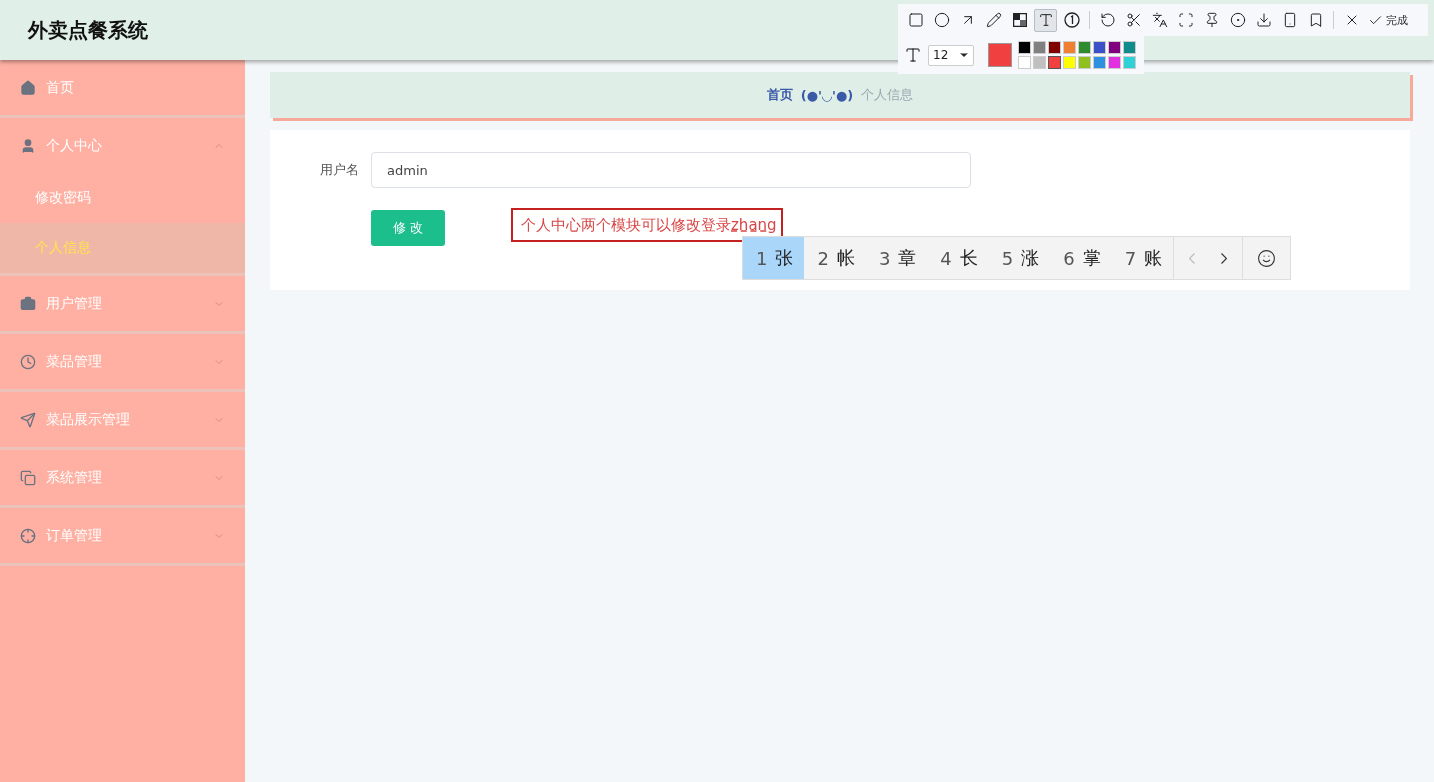  What do you see at coordinates (1019, 258) in the screenshot?
I see `candidate-item: 5 涨` at bounding box center [1019, 258].